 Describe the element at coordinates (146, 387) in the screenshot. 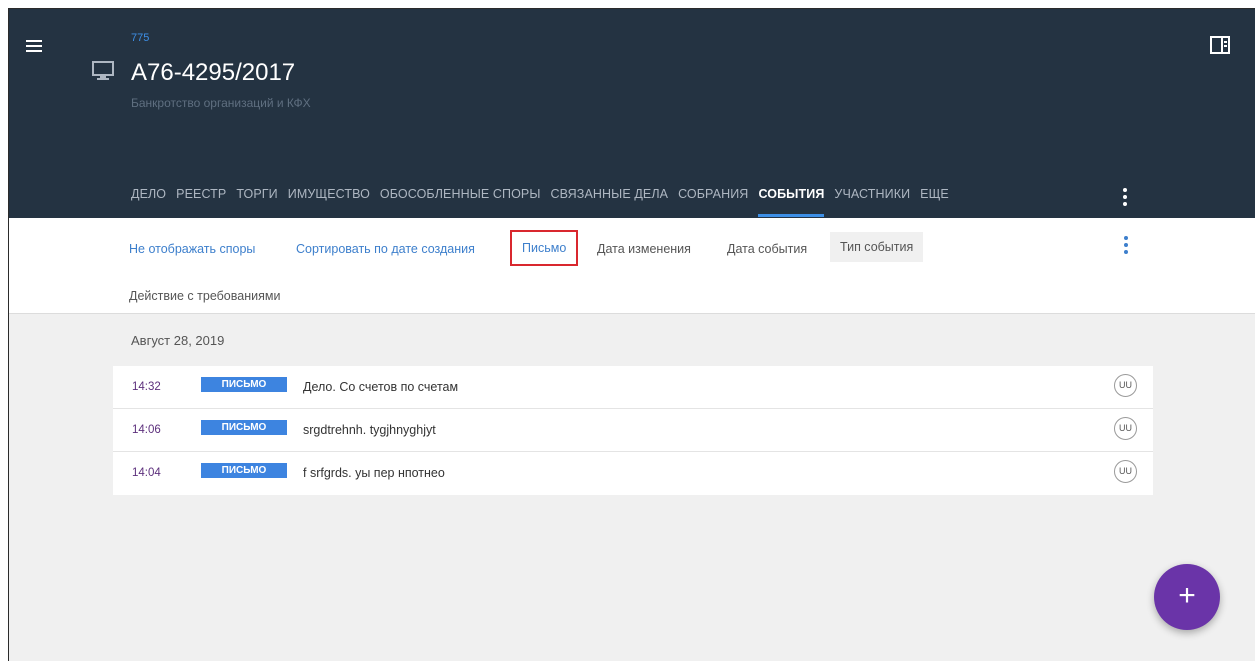

I see `event-time: 14:32` at that location.